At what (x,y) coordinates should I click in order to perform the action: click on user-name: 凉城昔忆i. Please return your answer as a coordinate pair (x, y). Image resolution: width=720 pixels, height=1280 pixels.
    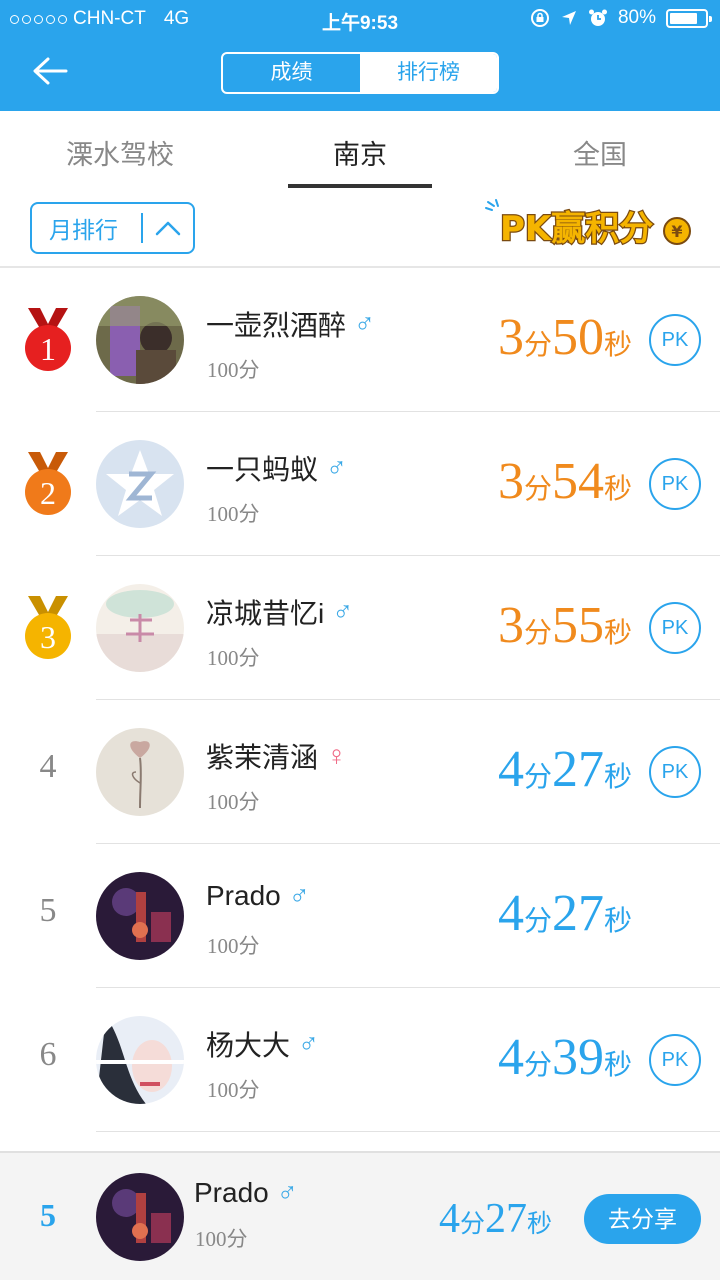
    Looking at the image, I should click on (265, 613).